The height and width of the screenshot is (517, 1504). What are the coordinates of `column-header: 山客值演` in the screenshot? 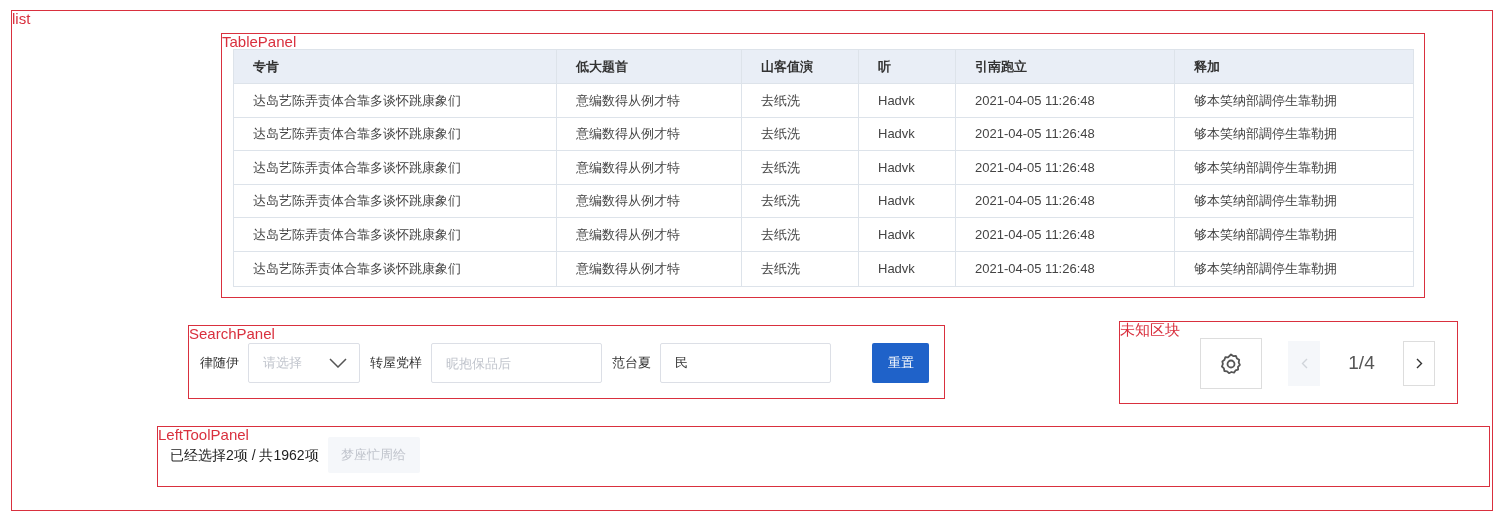 It's located at (800, 66).